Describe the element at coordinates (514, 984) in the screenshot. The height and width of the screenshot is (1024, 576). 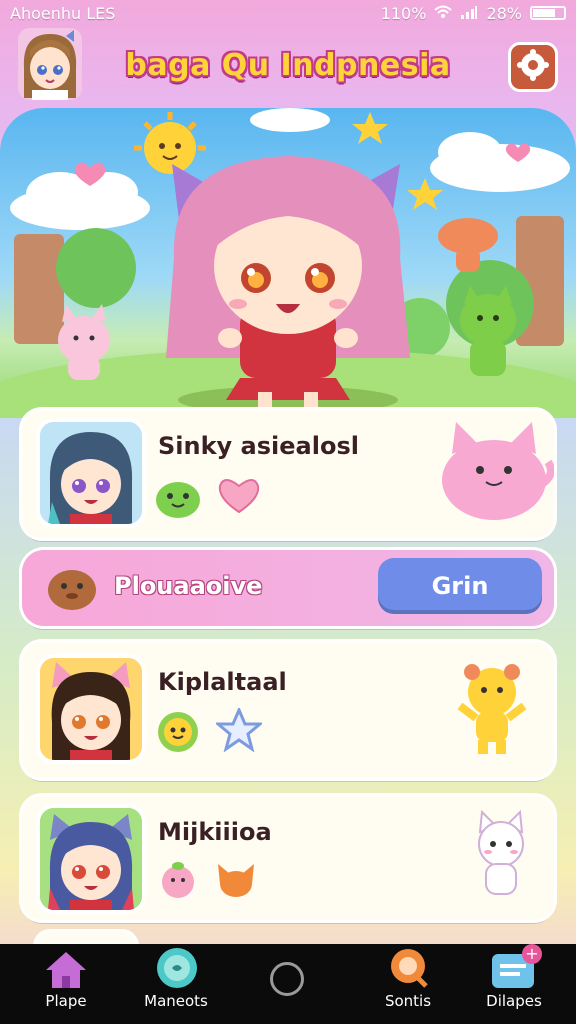
I see `nav-item-messages: + Dilapes` at that location.